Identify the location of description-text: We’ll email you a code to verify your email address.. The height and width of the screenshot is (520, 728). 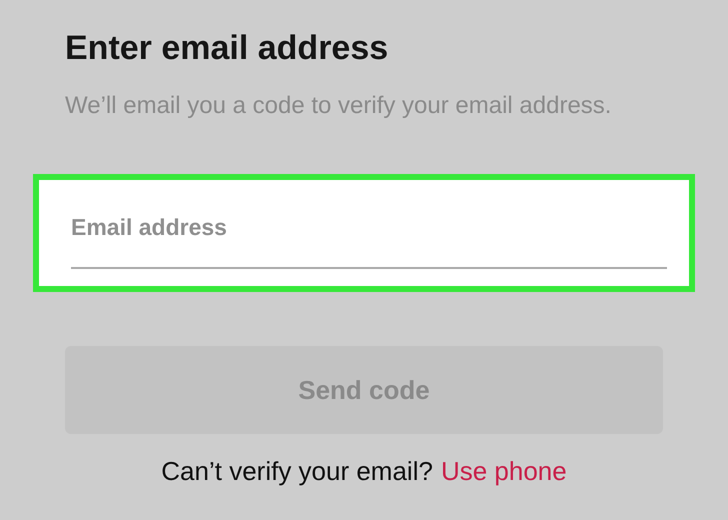
(338, 106).